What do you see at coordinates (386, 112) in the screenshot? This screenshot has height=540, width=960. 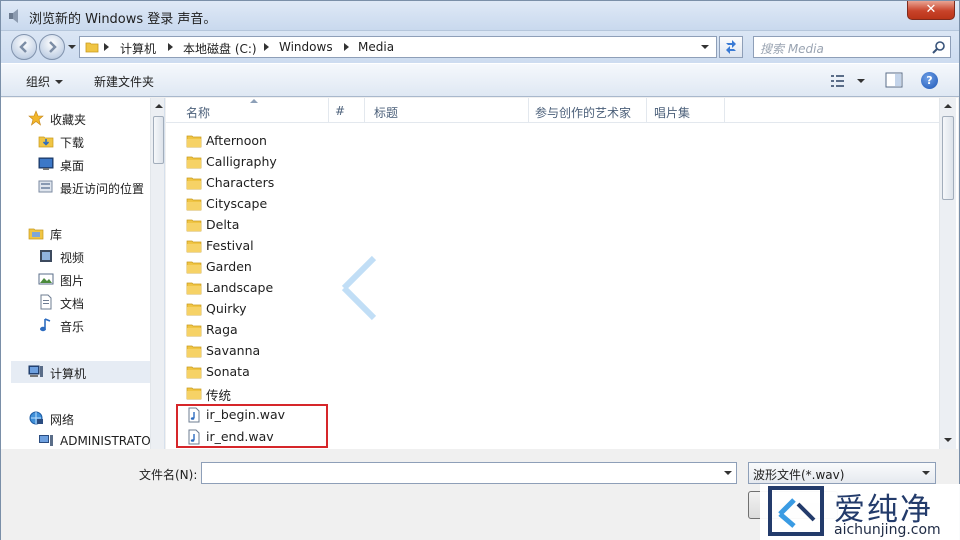 I see `column-title: 标题` at bounding box center [386, 112].